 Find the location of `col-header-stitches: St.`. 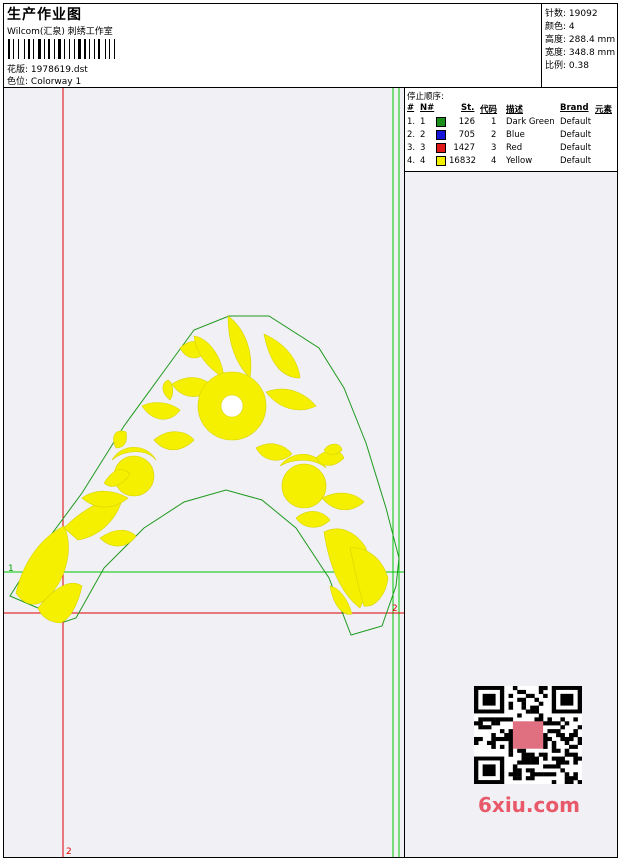

col-header-stitches: St. is located at coordinates (468, 108).